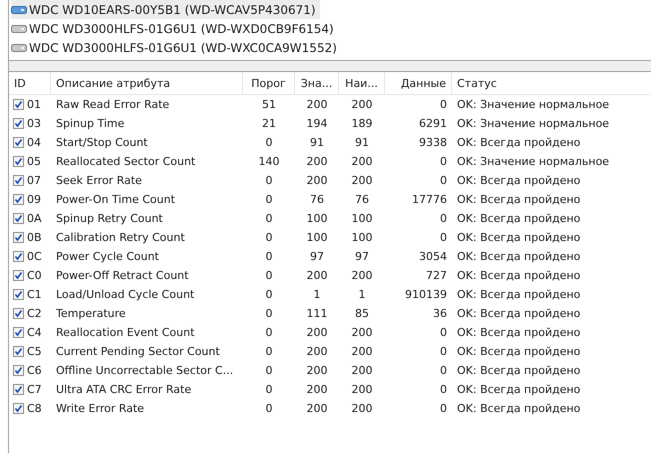  Describe the element at coordinates (317, 199) in the screenshot. I see `table-cell-text: 76` at that location.